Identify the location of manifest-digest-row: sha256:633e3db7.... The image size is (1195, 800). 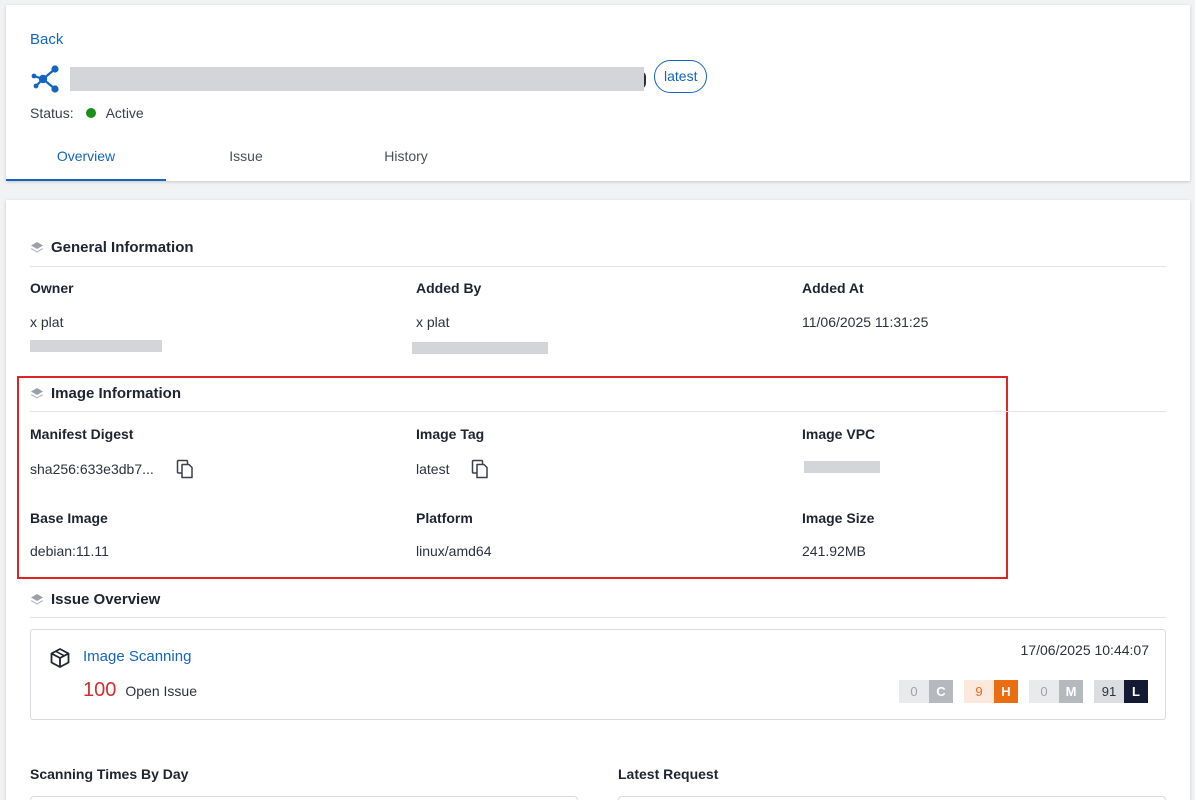
(112, 469).